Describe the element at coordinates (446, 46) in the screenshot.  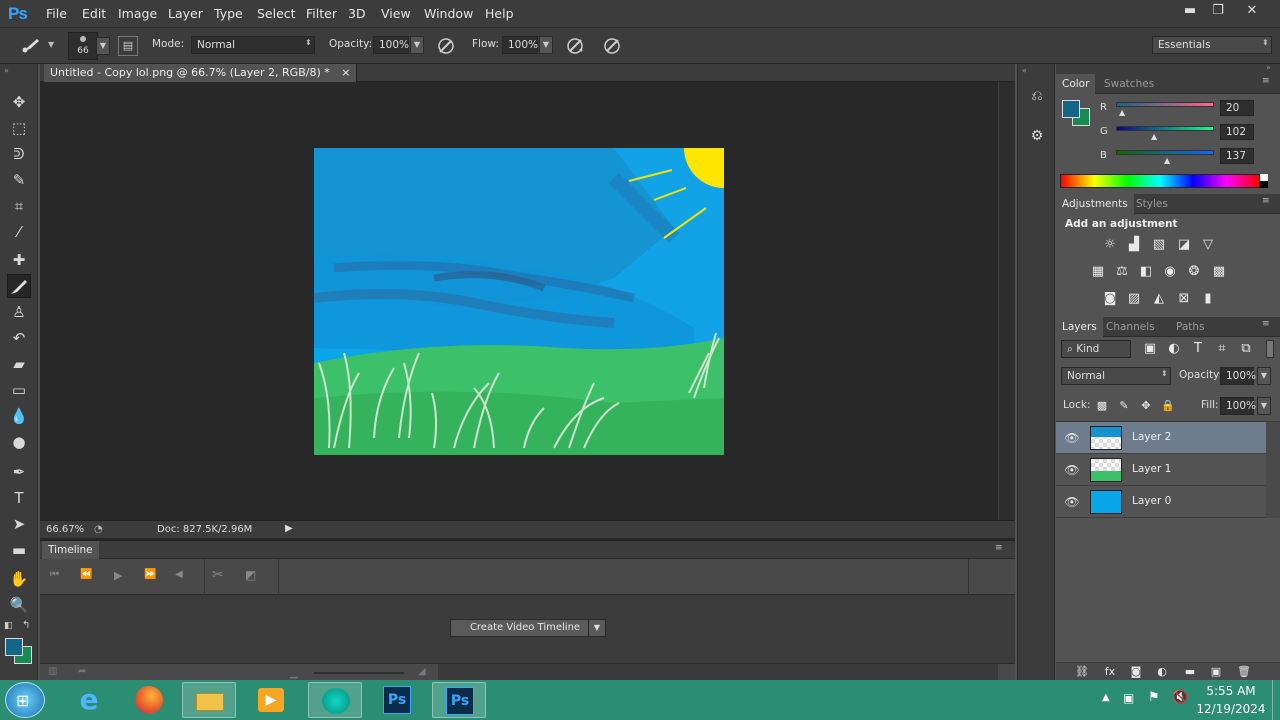
I see `pressure-opacity-icon` at that location.